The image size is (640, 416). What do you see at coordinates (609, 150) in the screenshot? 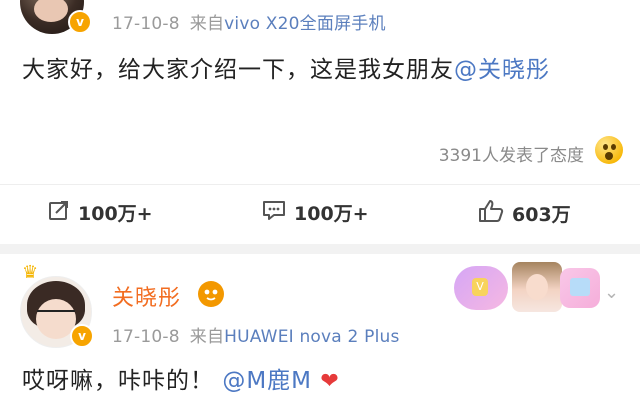
I see `surprised-emoji-icon` at bounding box center [609, 150].